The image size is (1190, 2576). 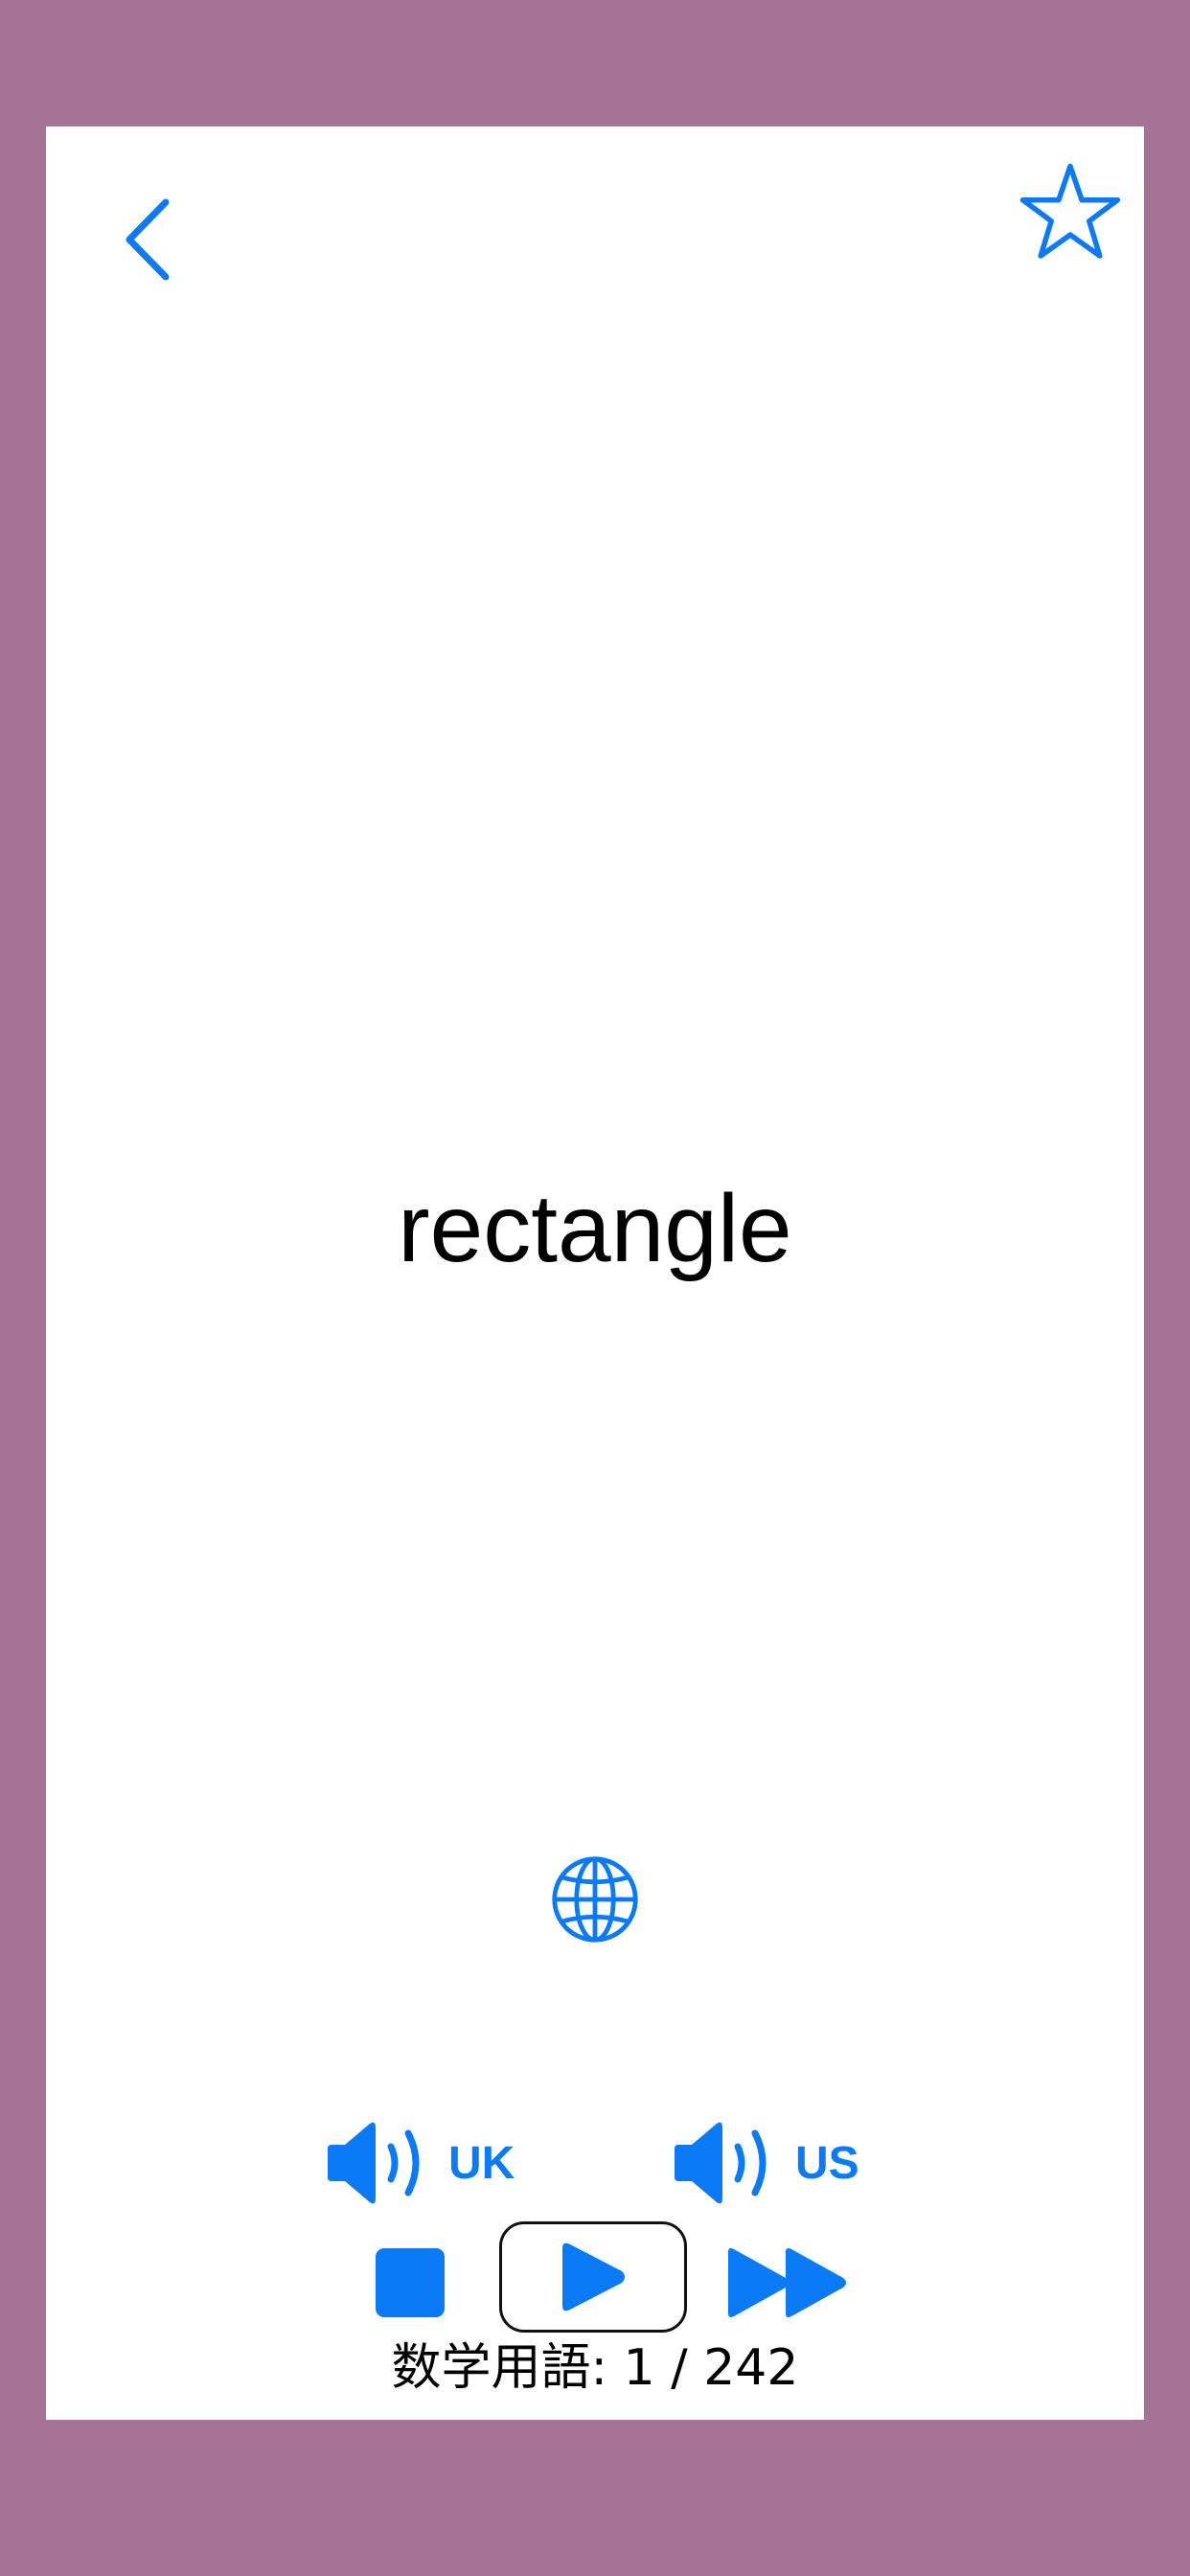 I want to click on speak-uk-label: UK, so click(x=482, y=2163).